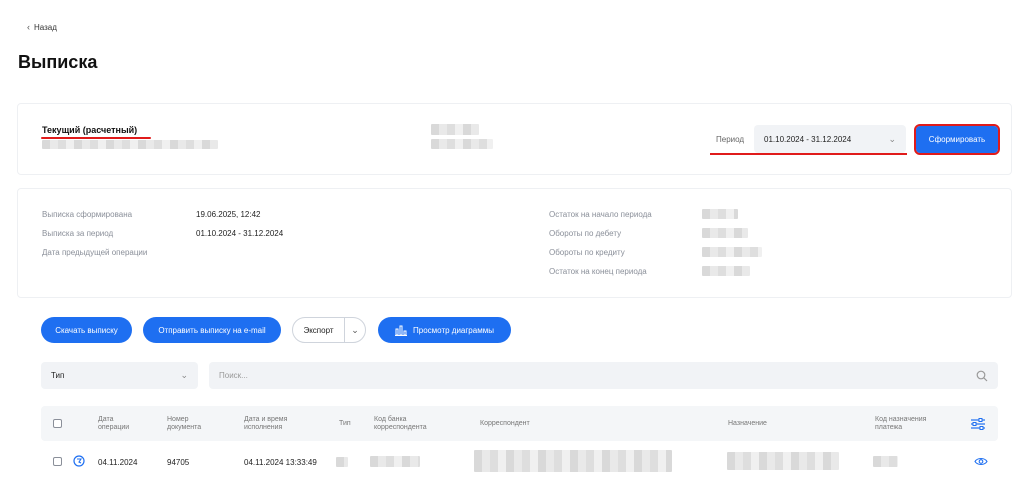  What do you see at coordinates (212, 330) in the screenshot?
I see `send-email-button: Отправить выписку на e-mail` at bounding box center [212, 330].